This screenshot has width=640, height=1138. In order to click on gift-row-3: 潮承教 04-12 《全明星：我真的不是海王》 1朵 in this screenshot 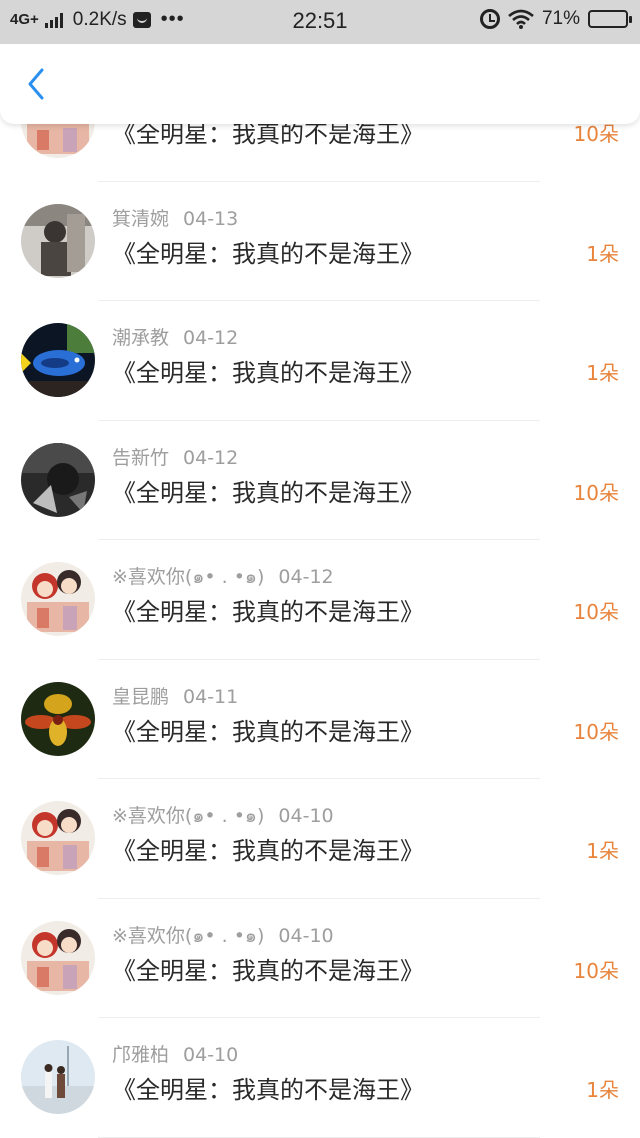, I will do `click(320, 361)`.